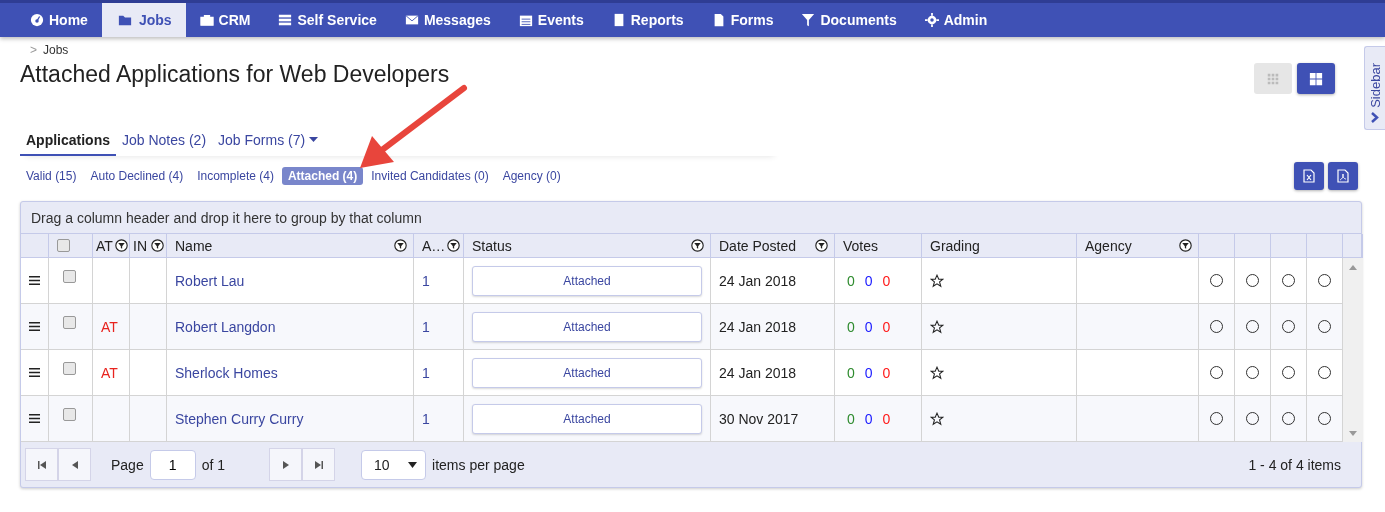  What do you see at coordinates (1374, 88) in the screenshot?
I see `sidebar-tab: Sidebar` at bounding box center [1374, 88].